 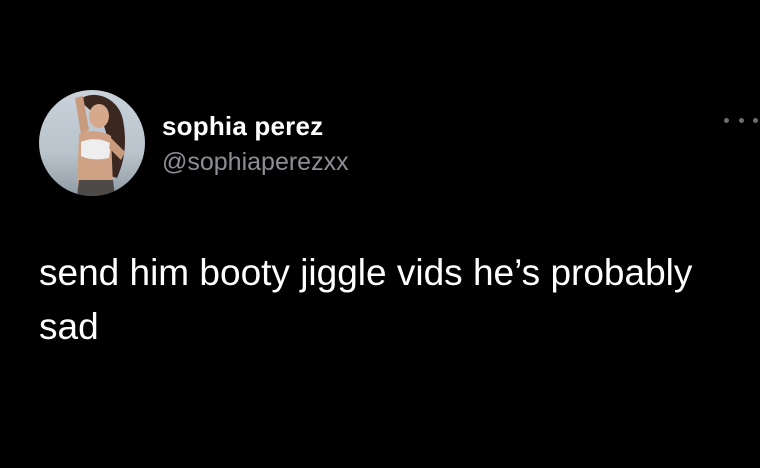 I want to click on avatar-image, so click(x=92, y=143).